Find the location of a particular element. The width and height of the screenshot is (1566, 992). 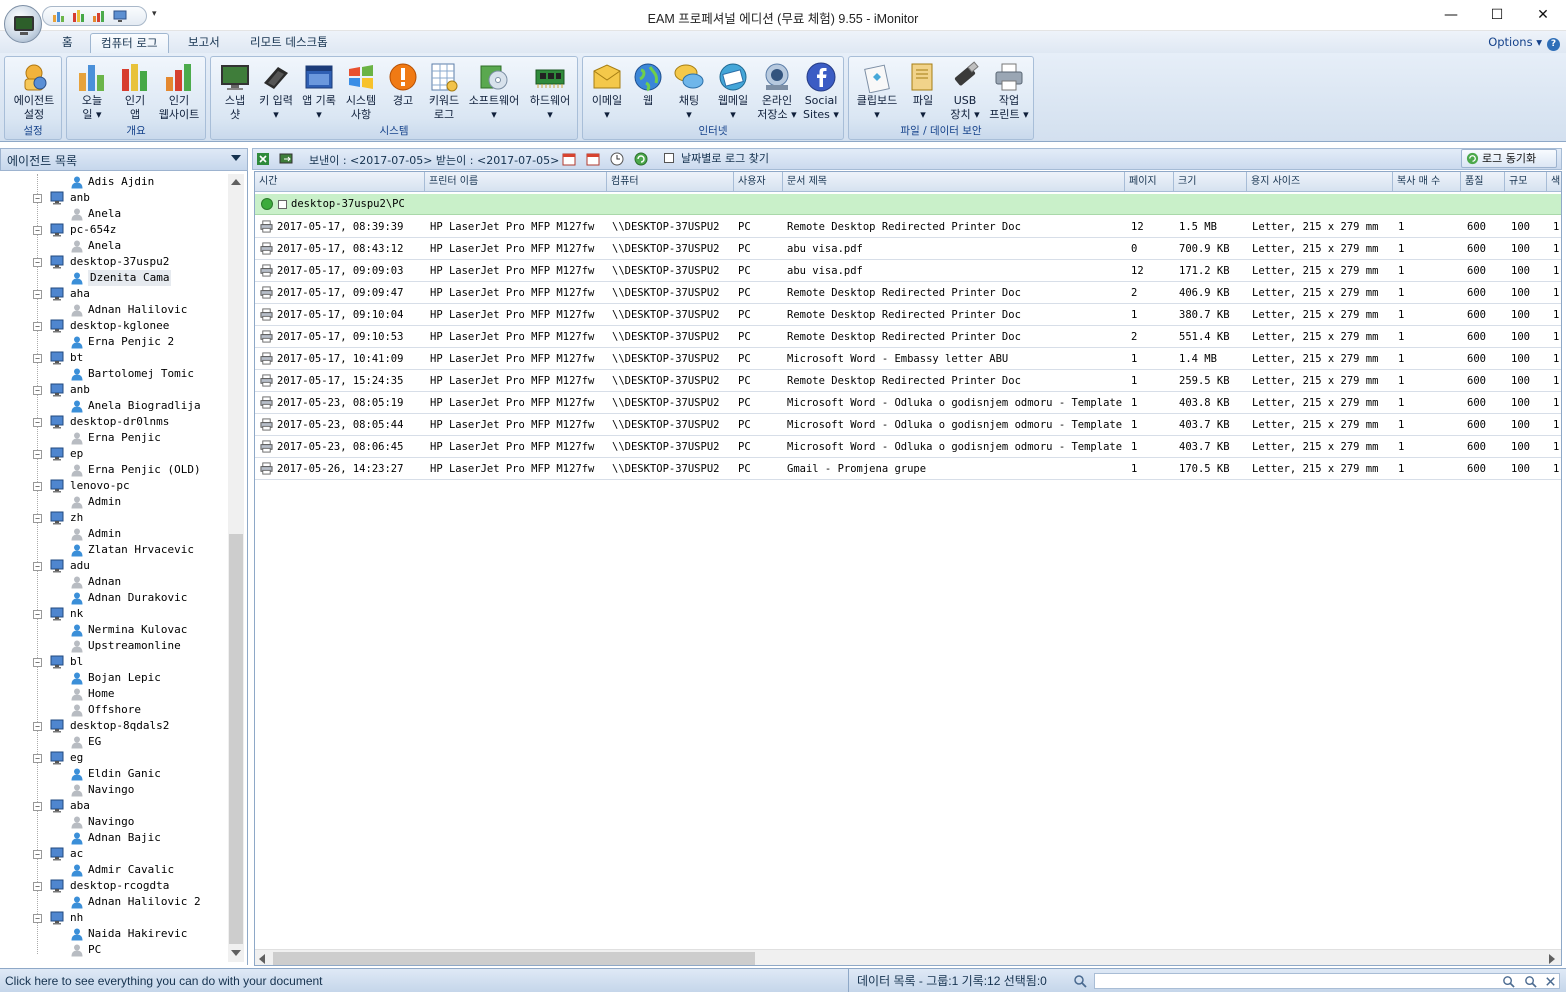

tree-computer-node: − nk is located at coordinates (114, 614).